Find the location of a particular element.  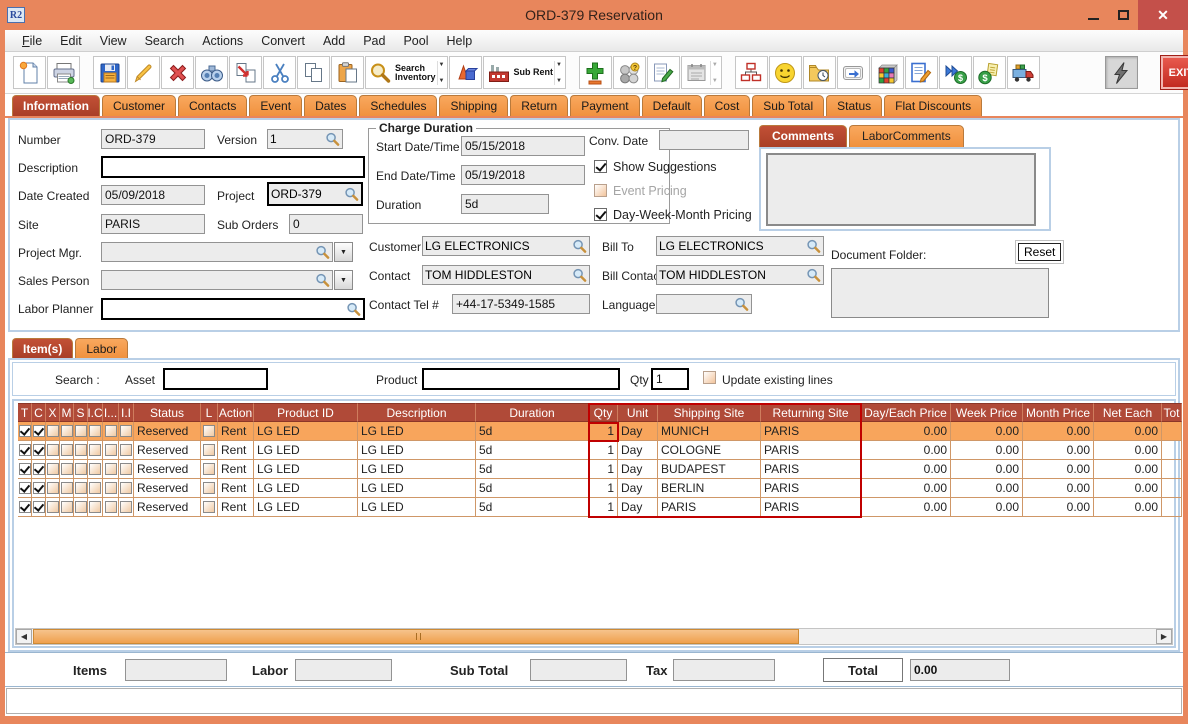

menu-item: Actions is located at coordinates (222, 41).